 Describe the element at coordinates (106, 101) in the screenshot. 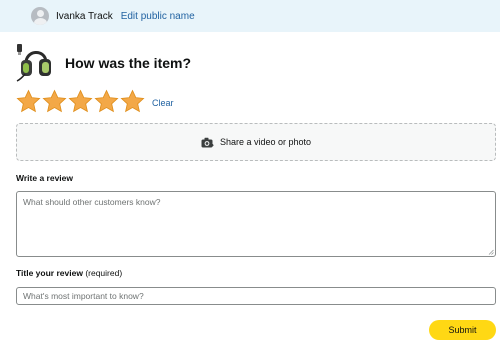

I see `star-4-icon` at that location.